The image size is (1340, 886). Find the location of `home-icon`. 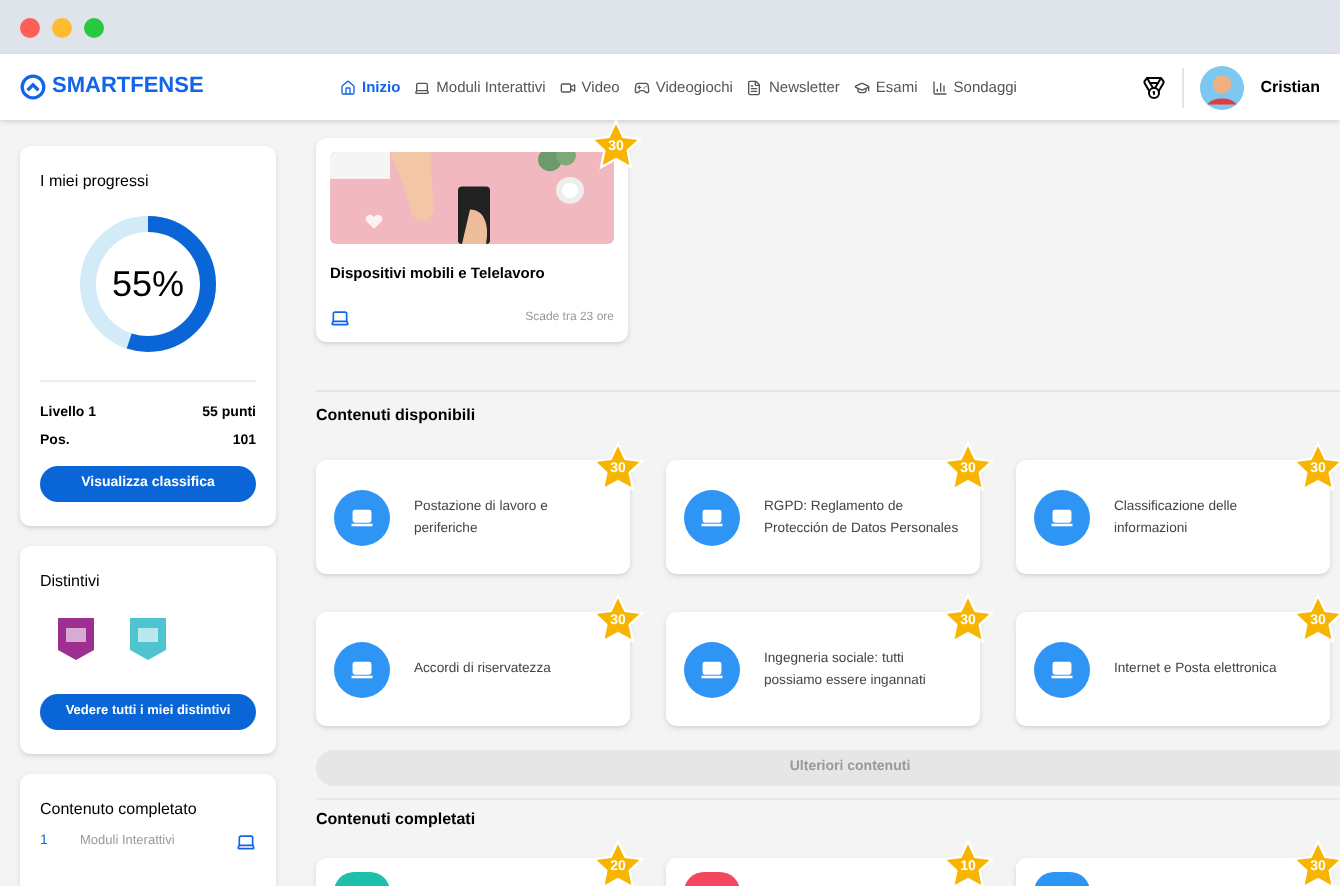

home-icon is located at coordinates (348, 87).